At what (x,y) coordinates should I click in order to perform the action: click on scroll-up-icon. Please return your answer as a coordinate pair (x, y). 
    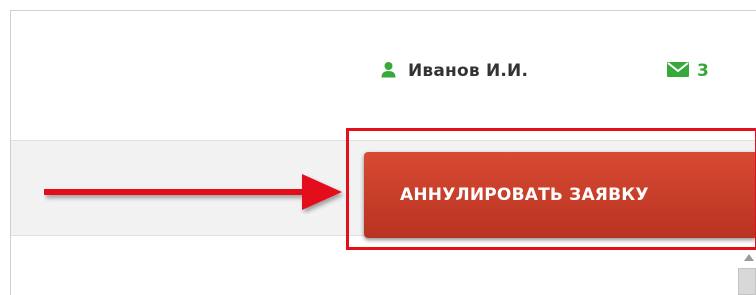
    Looking at the image, I should click on (749, 258).